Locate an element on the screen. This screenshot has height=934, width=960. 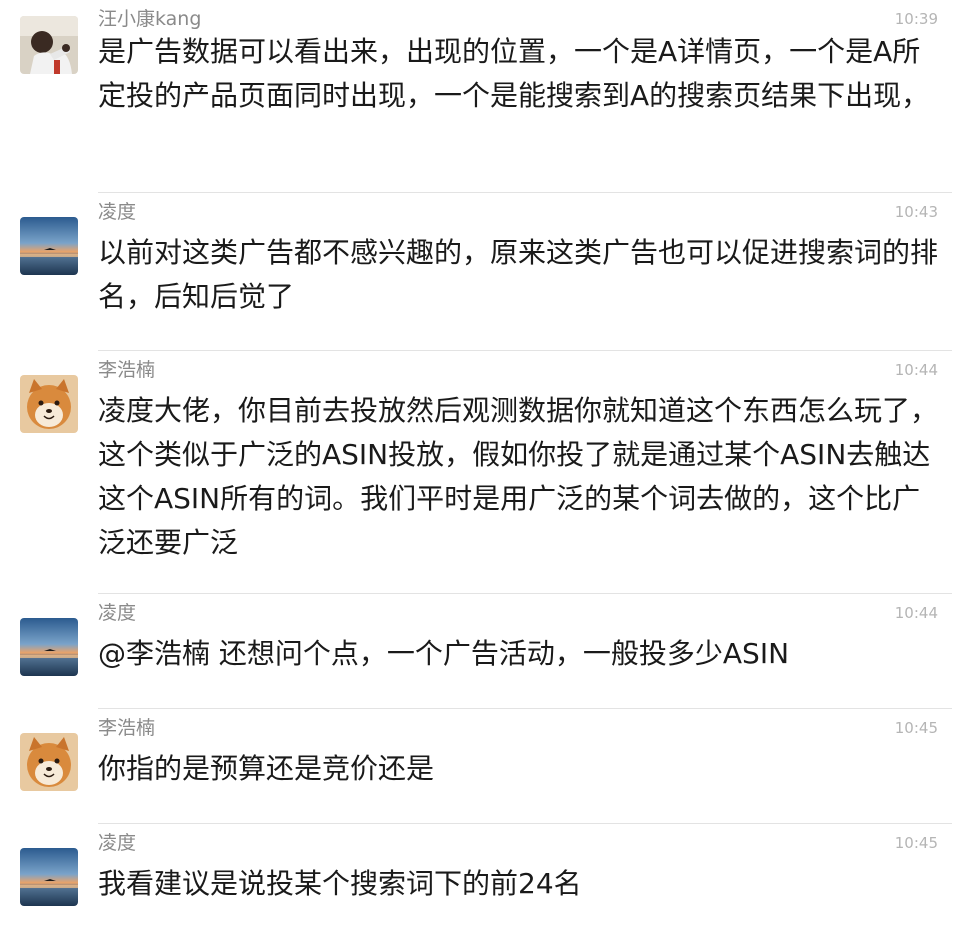
chat-message: 凌度 10:45 我看建议是说投某个搜索词下的前24名 is located at coordinates (480, 879).